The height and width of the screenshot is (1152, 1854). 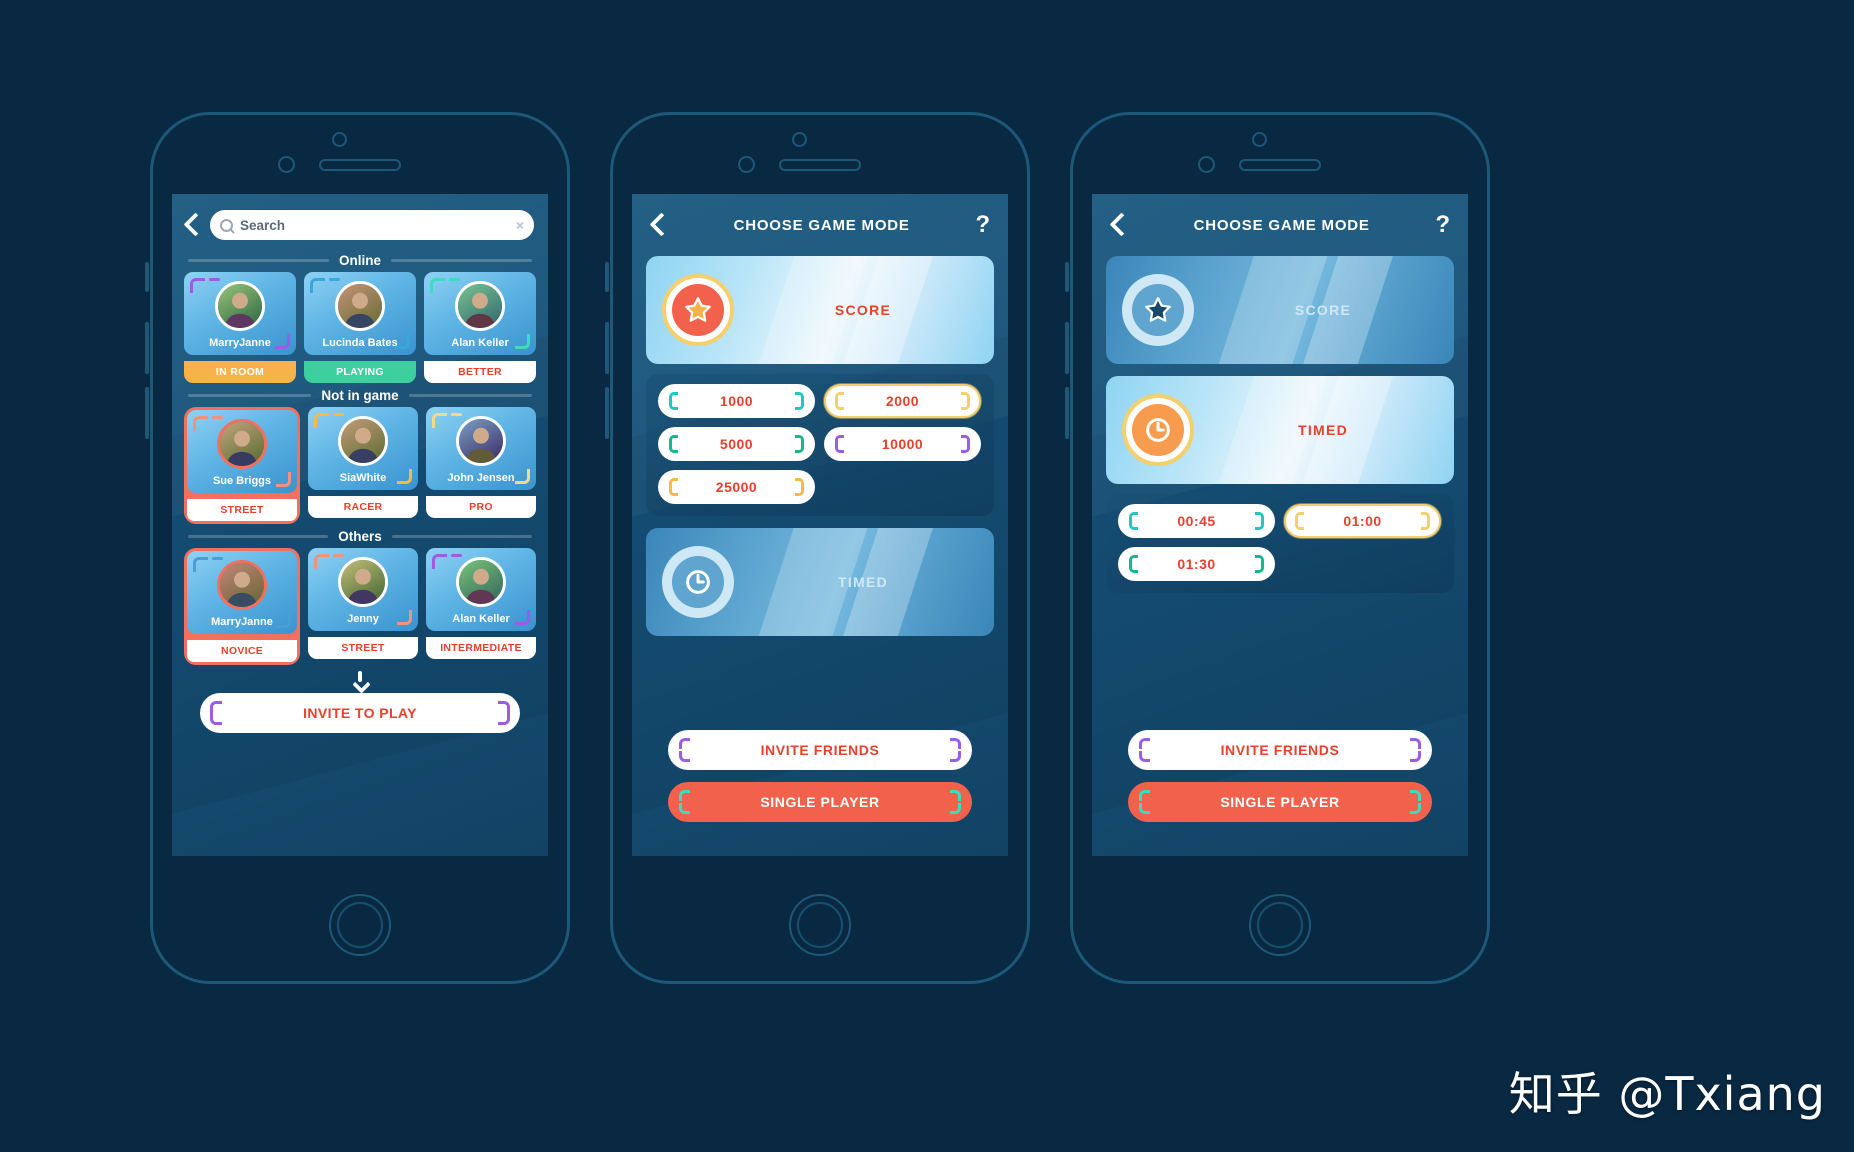 I want to click on option-pill: 25000, so click(x=736, y=487).